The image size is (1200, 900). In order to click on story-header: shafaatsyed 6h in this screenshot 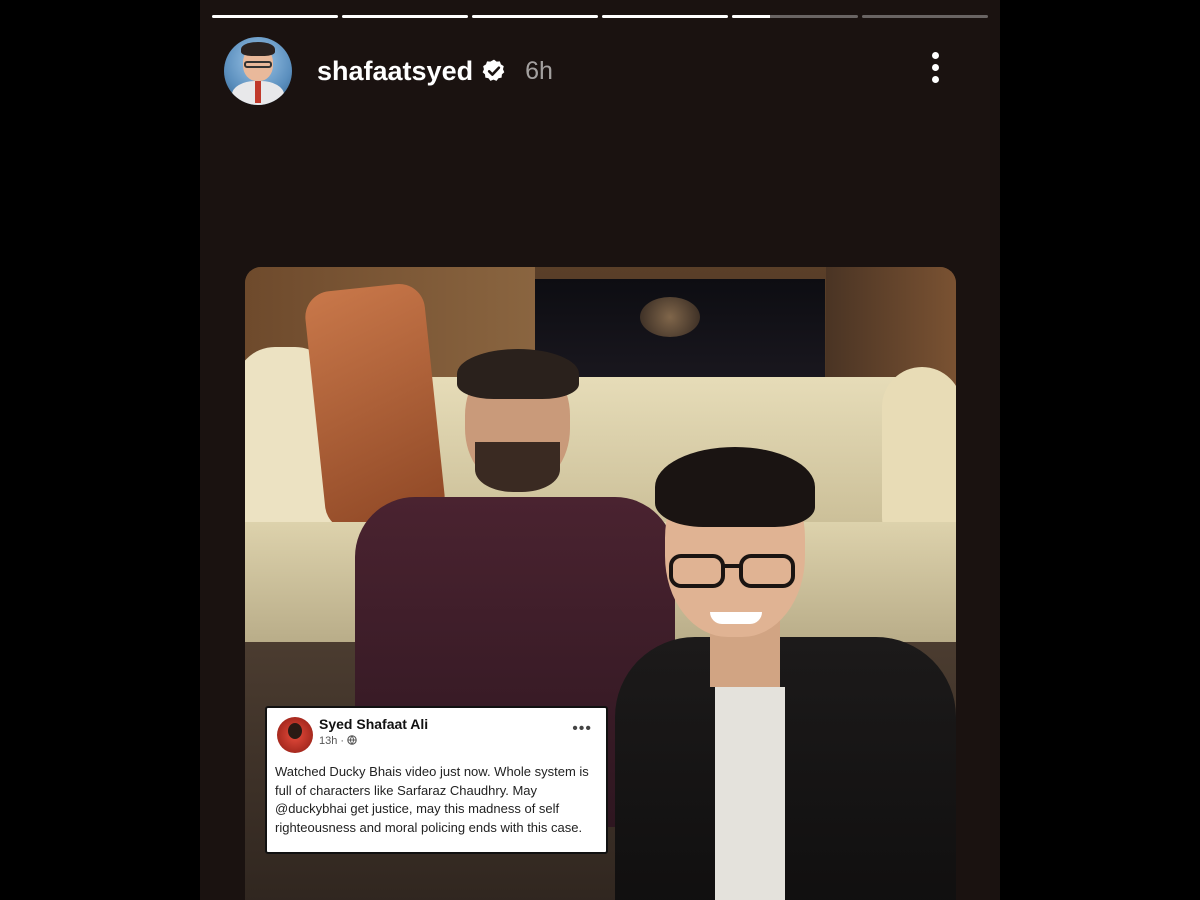, I will do `click(600, 71)`.